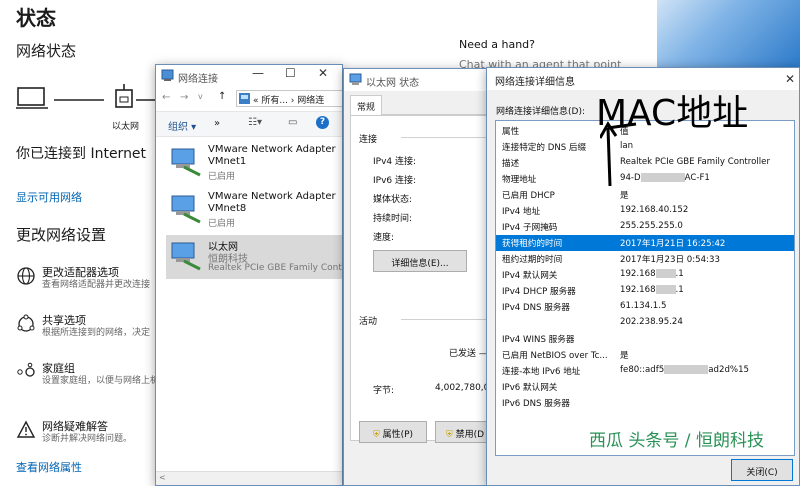 This screenshot has width=800, height=486. I want to click on up-arrow-icon: ↑, so click(222, 96).